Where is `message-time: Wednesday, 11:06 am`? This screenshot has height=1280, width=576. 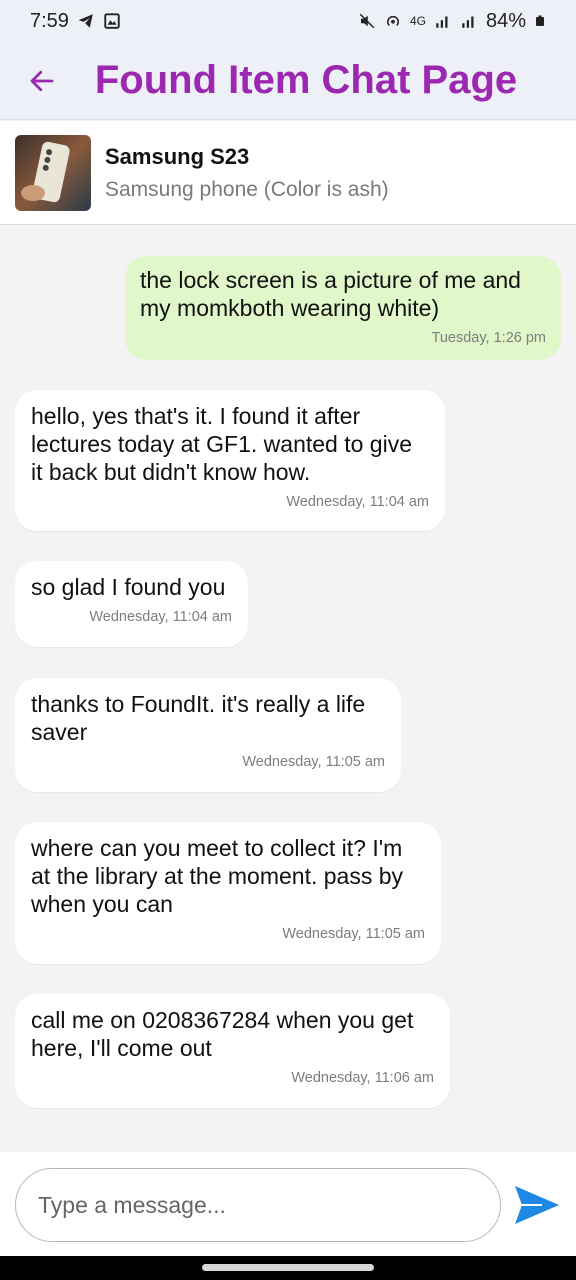 message-time: Wednesday, 11:06 am is located at coordinates (362, 1078).